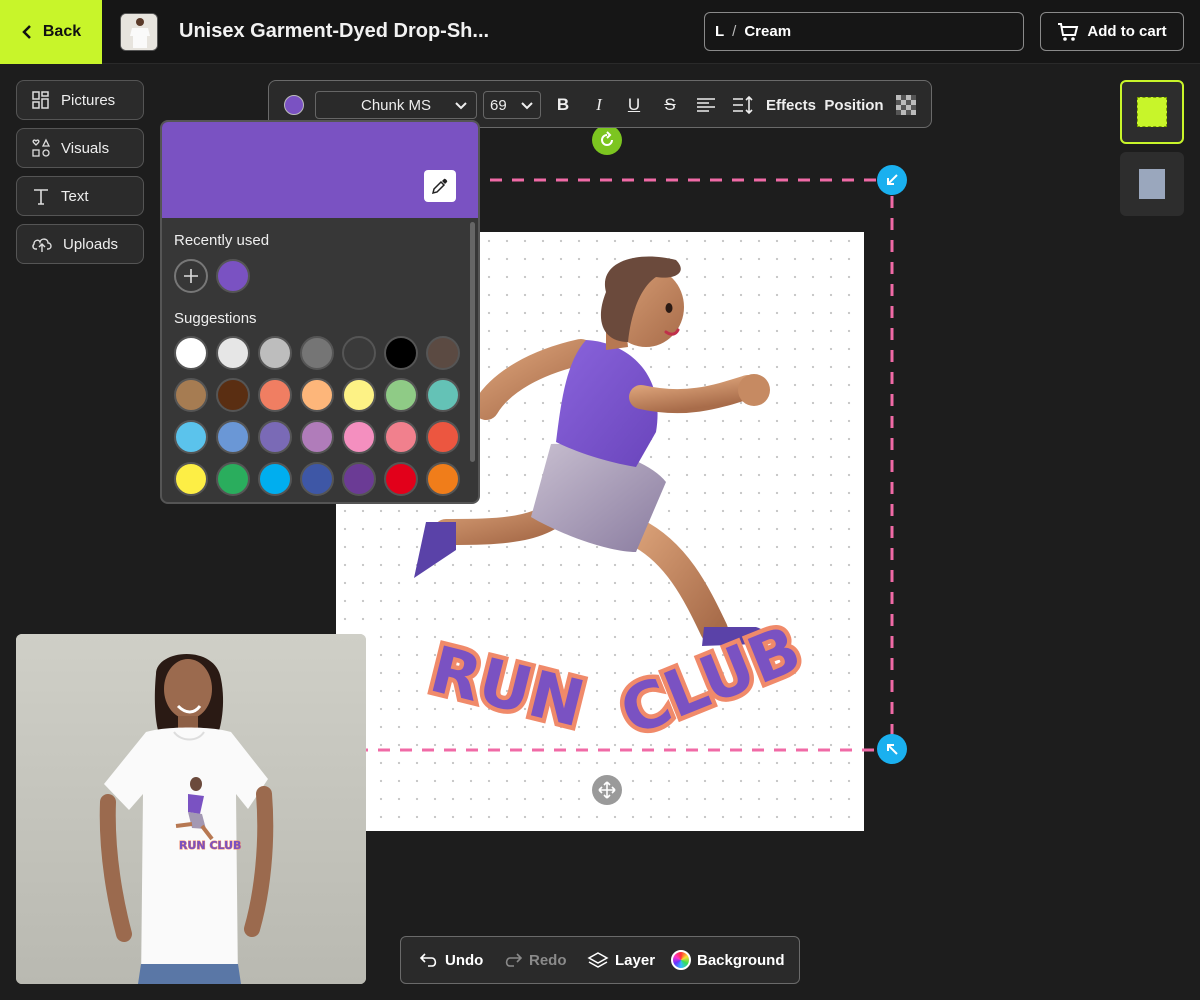  What do you see at coordinates (320, 312) in the screenshot?
I see `color-picker-popover: Recently used Suggestions` at bounding box center [320, 312].